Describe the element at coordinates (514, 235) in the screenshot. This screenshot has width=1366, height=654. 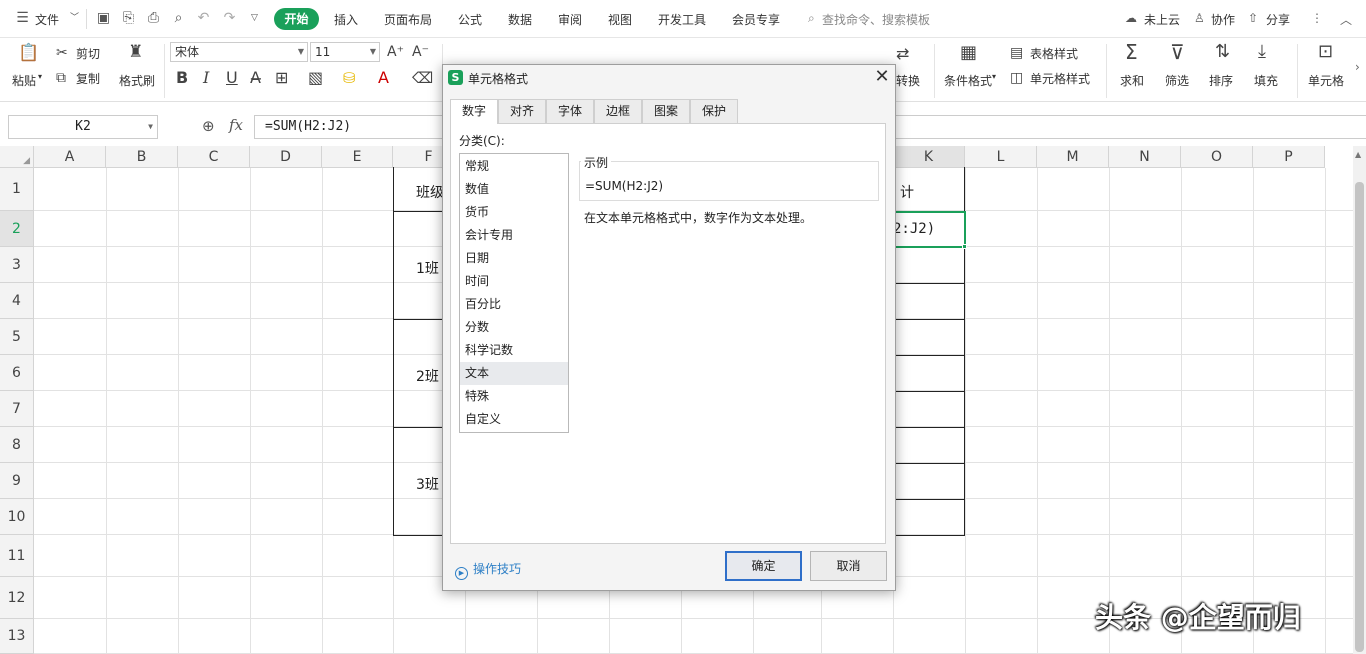
I see `category-item: 会计专用` at that location.